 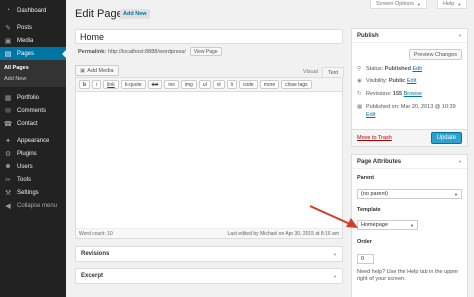 I want to click on sidebar-item-collapse: ◀ Collapse menu, so click(x=33, y=205).